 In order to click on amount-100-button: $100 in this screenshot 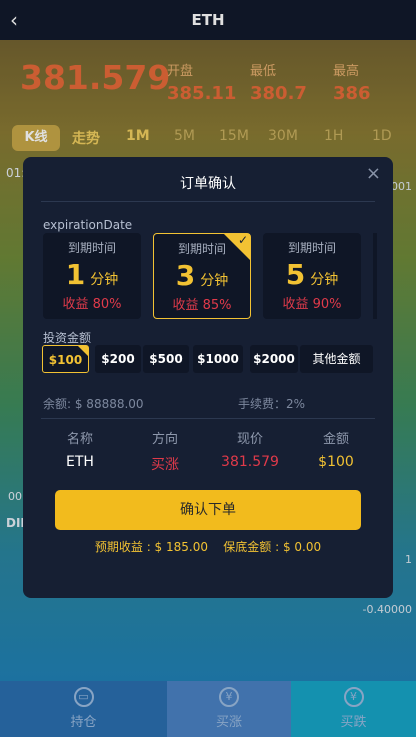, I will do `click(65, 359)`.